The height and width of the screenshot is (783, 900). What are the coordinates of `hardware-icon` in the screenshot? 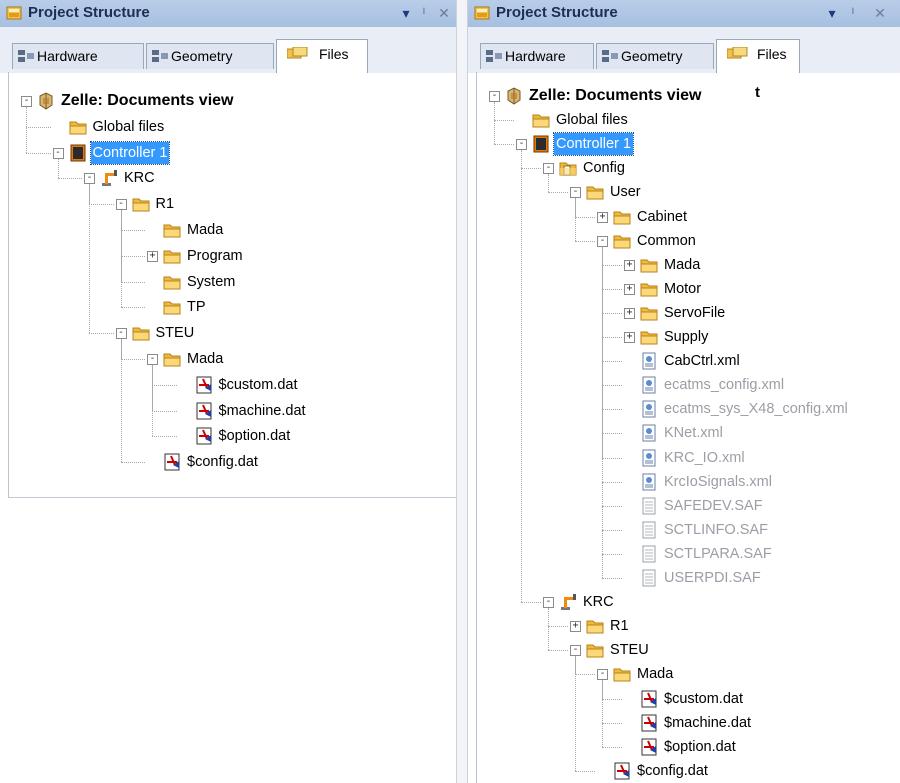 It's located at (26, 56).